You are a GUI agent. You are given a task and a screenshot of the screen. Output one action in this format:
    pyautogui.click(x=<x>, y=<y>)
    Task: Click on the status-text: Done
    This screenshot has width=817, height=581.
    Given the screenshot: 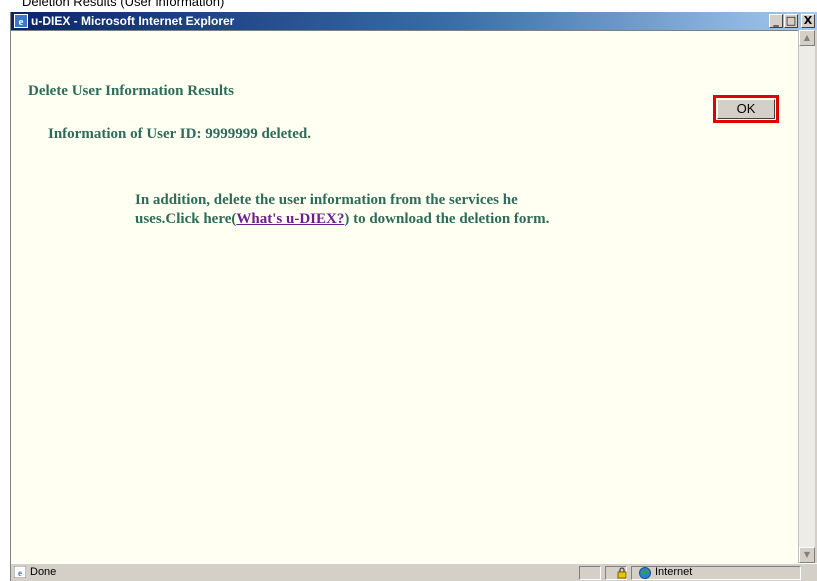 What is the action you would take?
    pyautogui.click(x=43, y=572)
    